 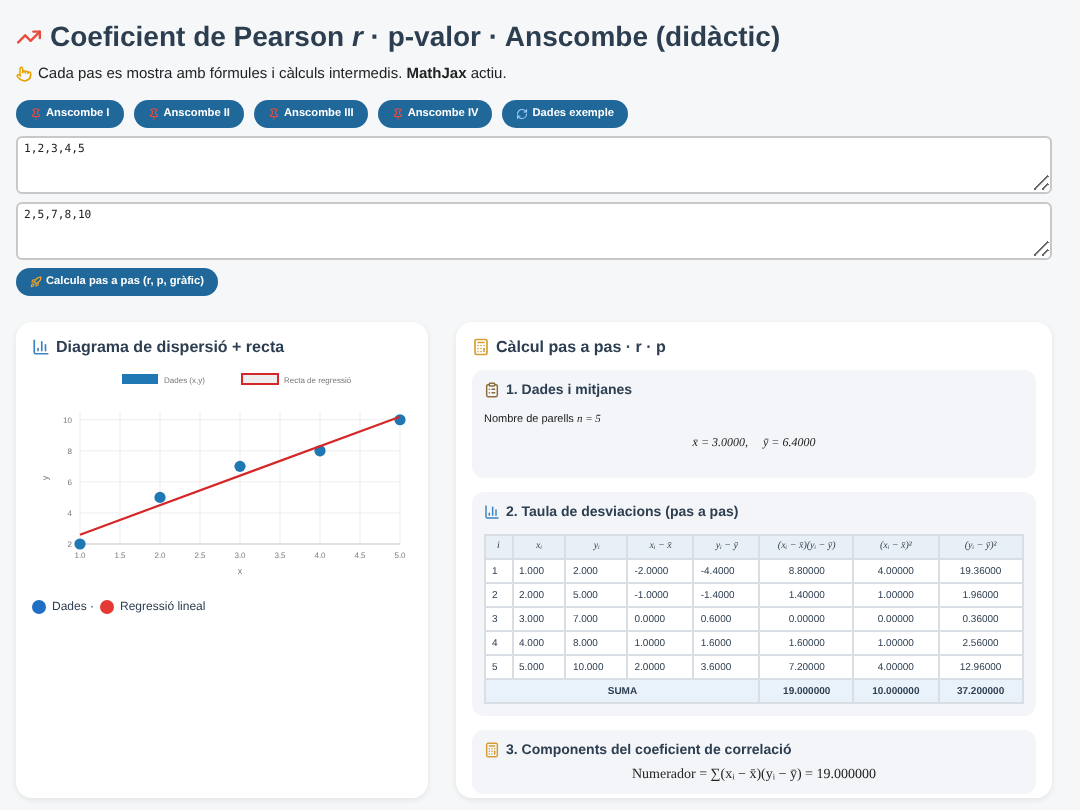 What do you see at coordinates (522, 114) in the screenshot?
I see `refresh-icon` at bounding box center [522, 114].